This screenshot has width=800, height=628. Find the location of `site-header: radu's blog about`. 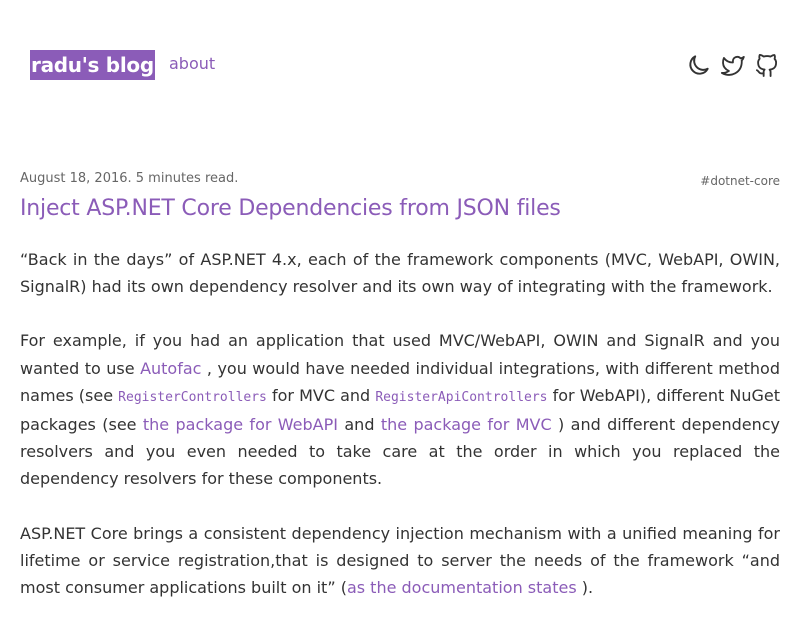

site-header: radu's blog about is located at coordinates (405, 66).